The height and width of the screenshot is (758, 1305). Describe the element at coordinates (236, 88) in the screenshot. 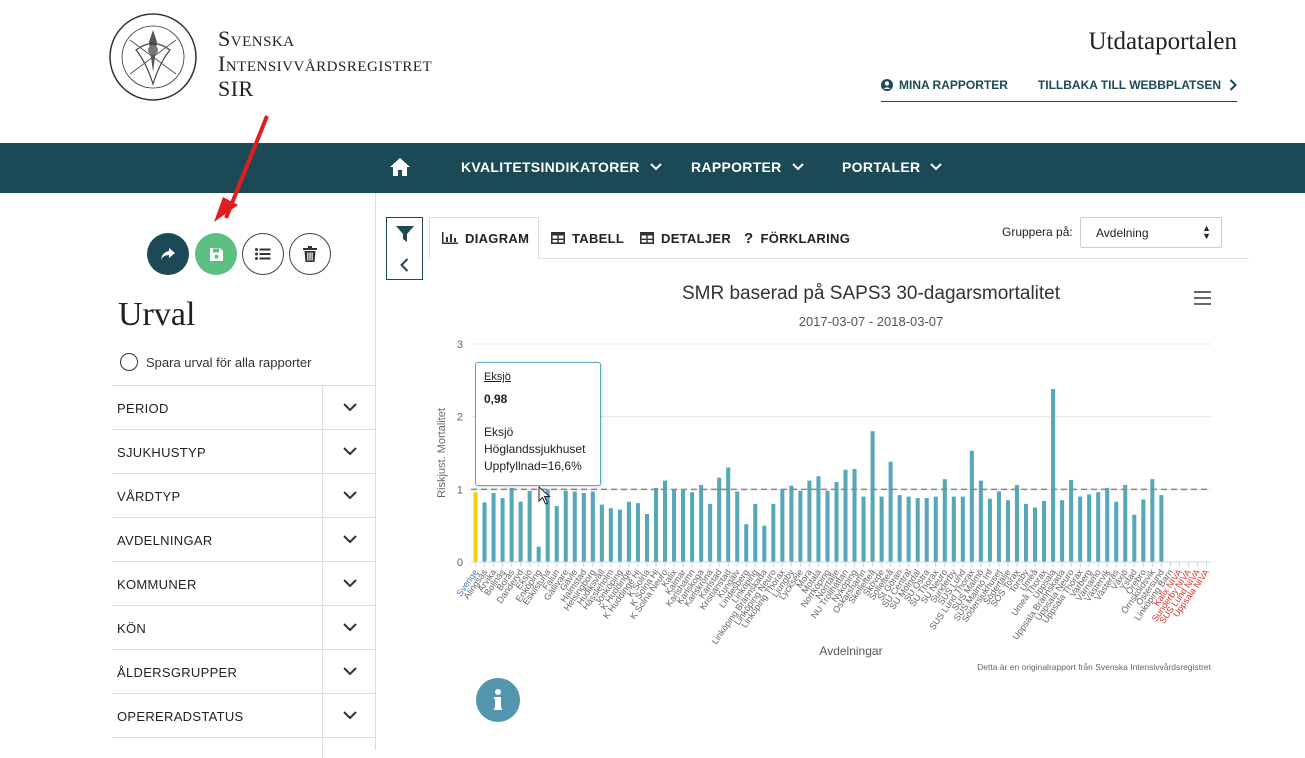

I see `brand-line-3: SIR` at that location.